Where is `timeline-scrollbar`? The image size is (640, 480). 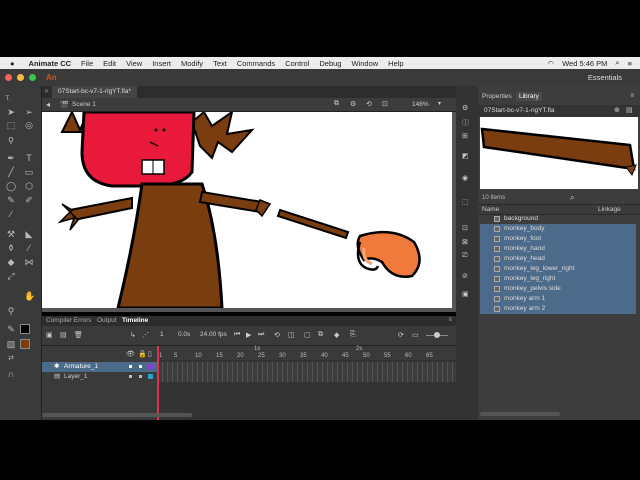 timeline-scrollbar is located at coordinates (117, 415).